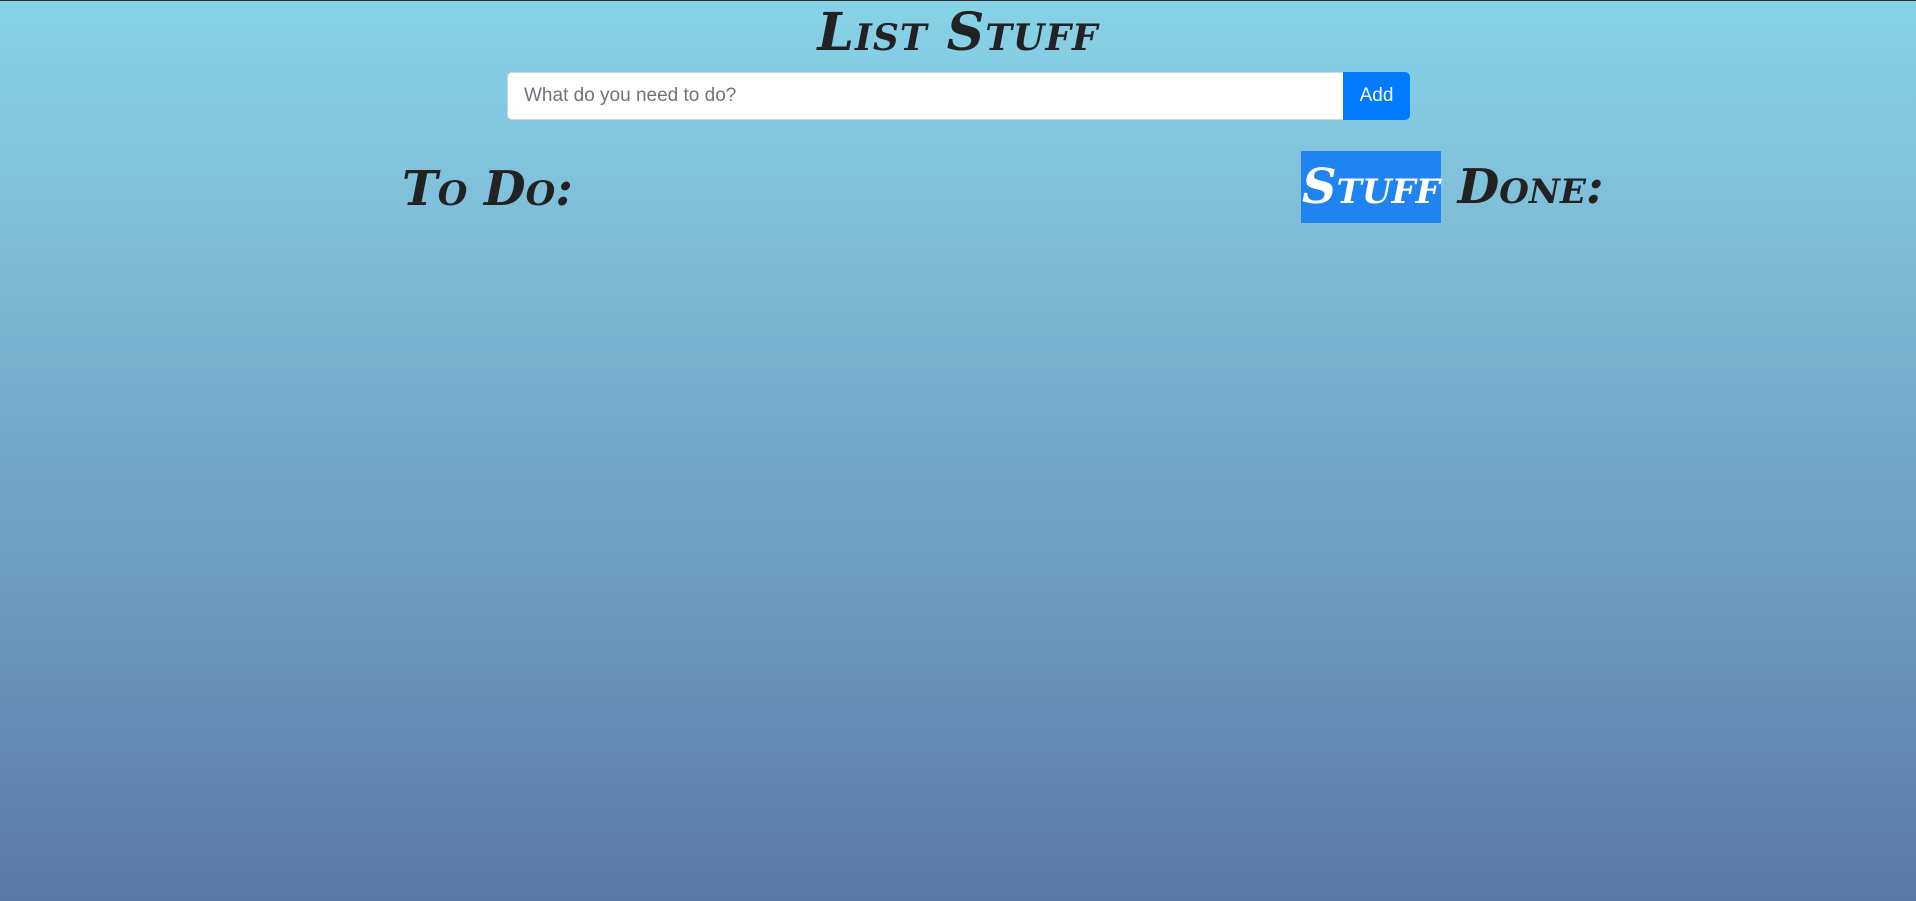  I want to click on done-heading-selected-text: Stuff, so click(1371, 187).